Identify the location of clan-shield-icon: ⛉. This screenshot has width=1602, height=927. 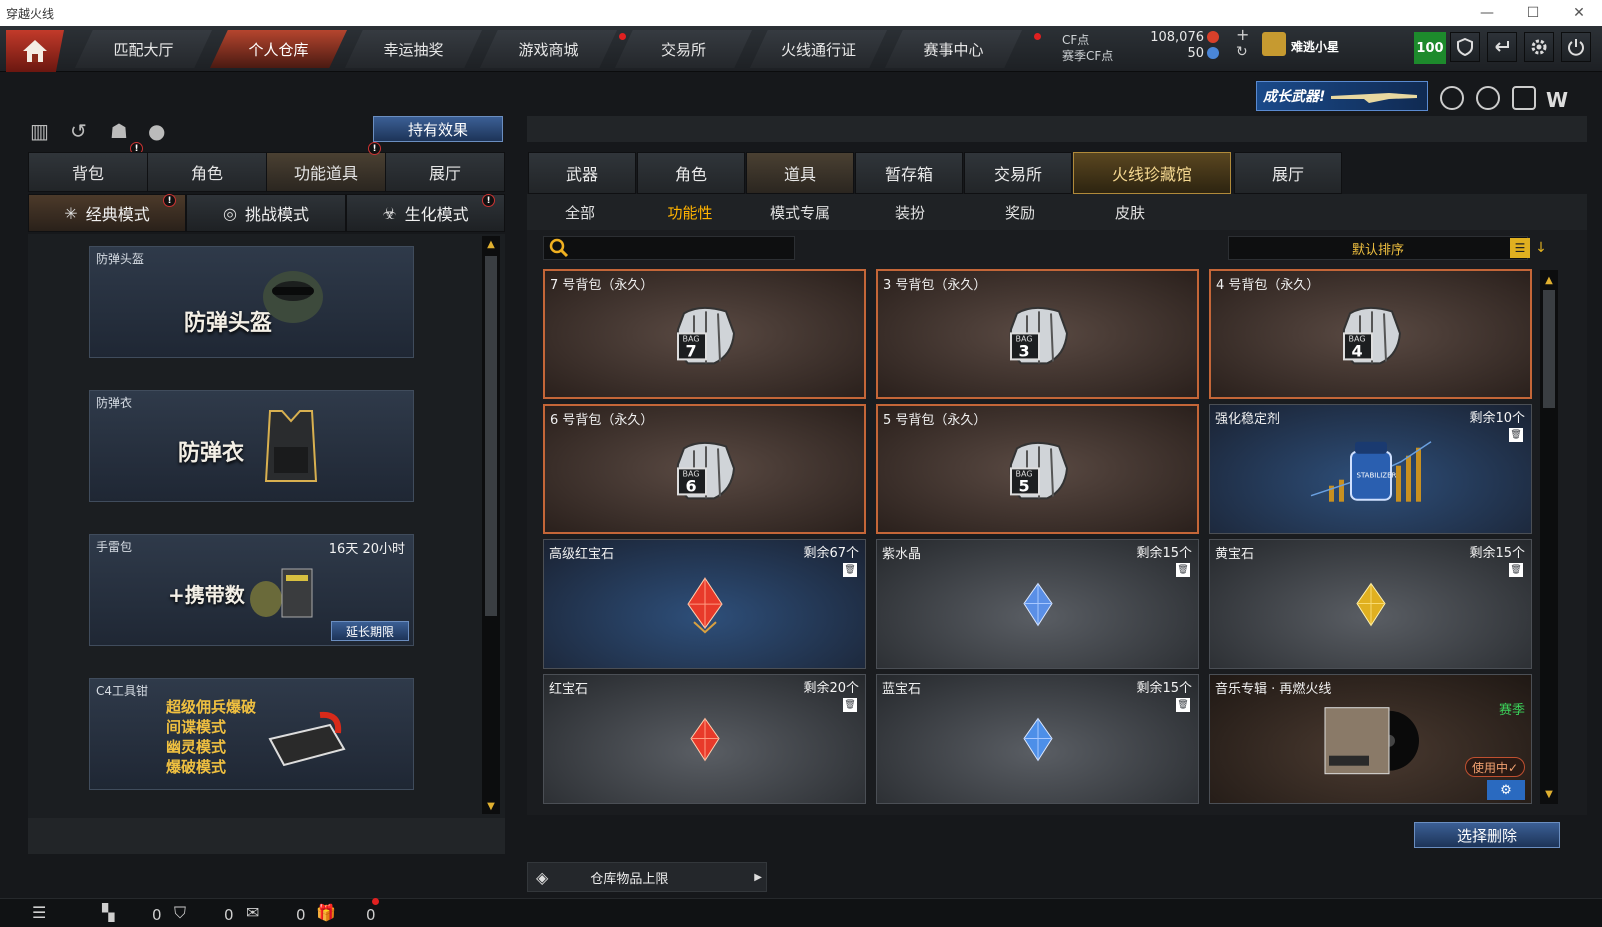
(180, 913).